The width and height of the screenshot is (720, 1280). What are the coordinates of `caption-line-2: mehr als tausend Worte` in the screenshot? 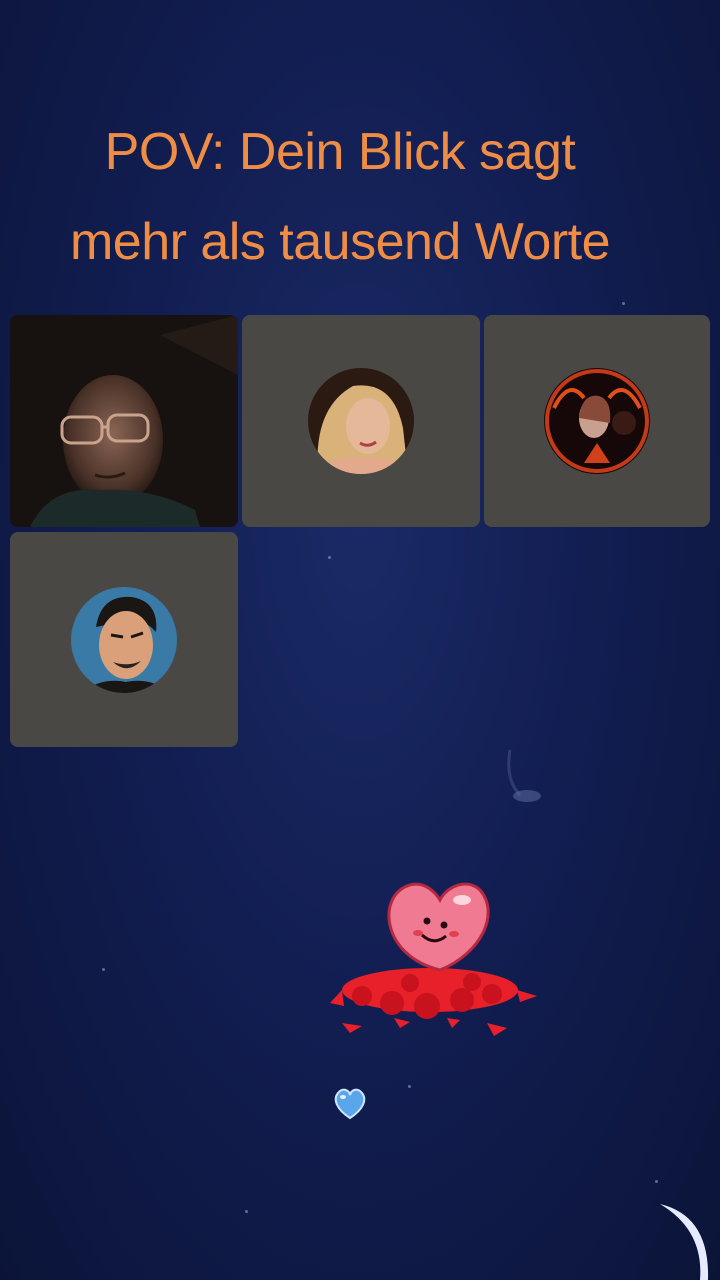 It's located at (340, 242).